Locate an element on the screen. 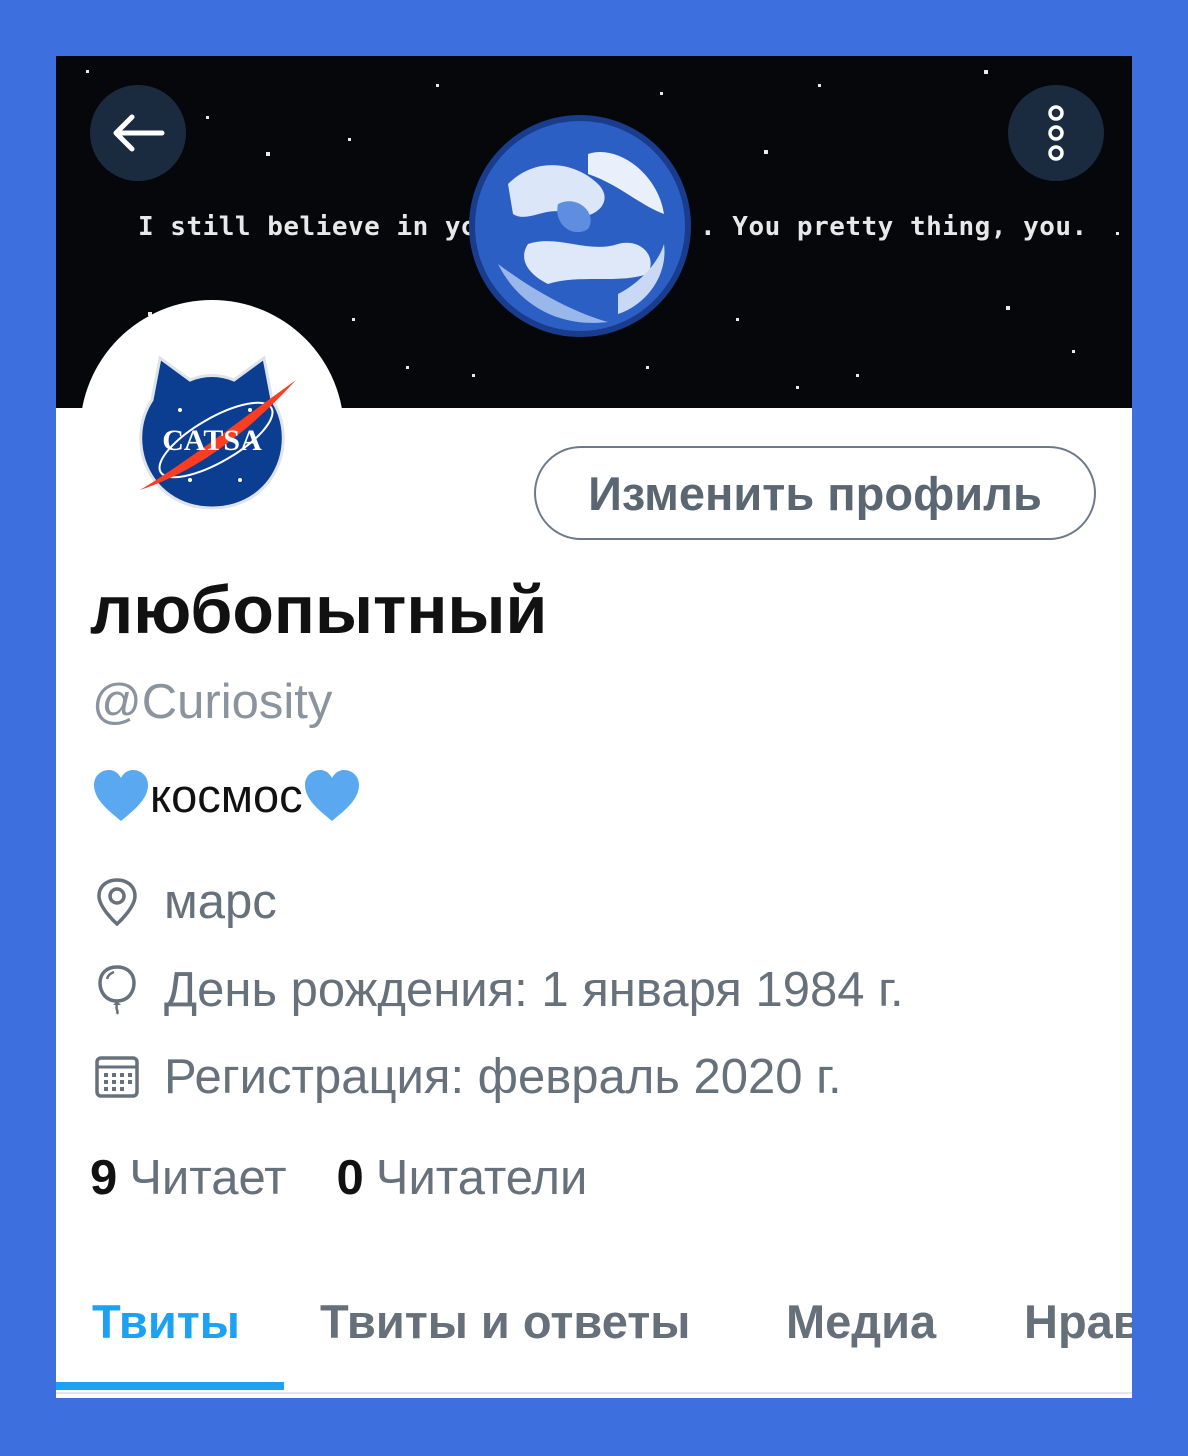 The width and height of the screenshot is (1188, 1456). following-label: Читает is located at coordinates (208, 1178).